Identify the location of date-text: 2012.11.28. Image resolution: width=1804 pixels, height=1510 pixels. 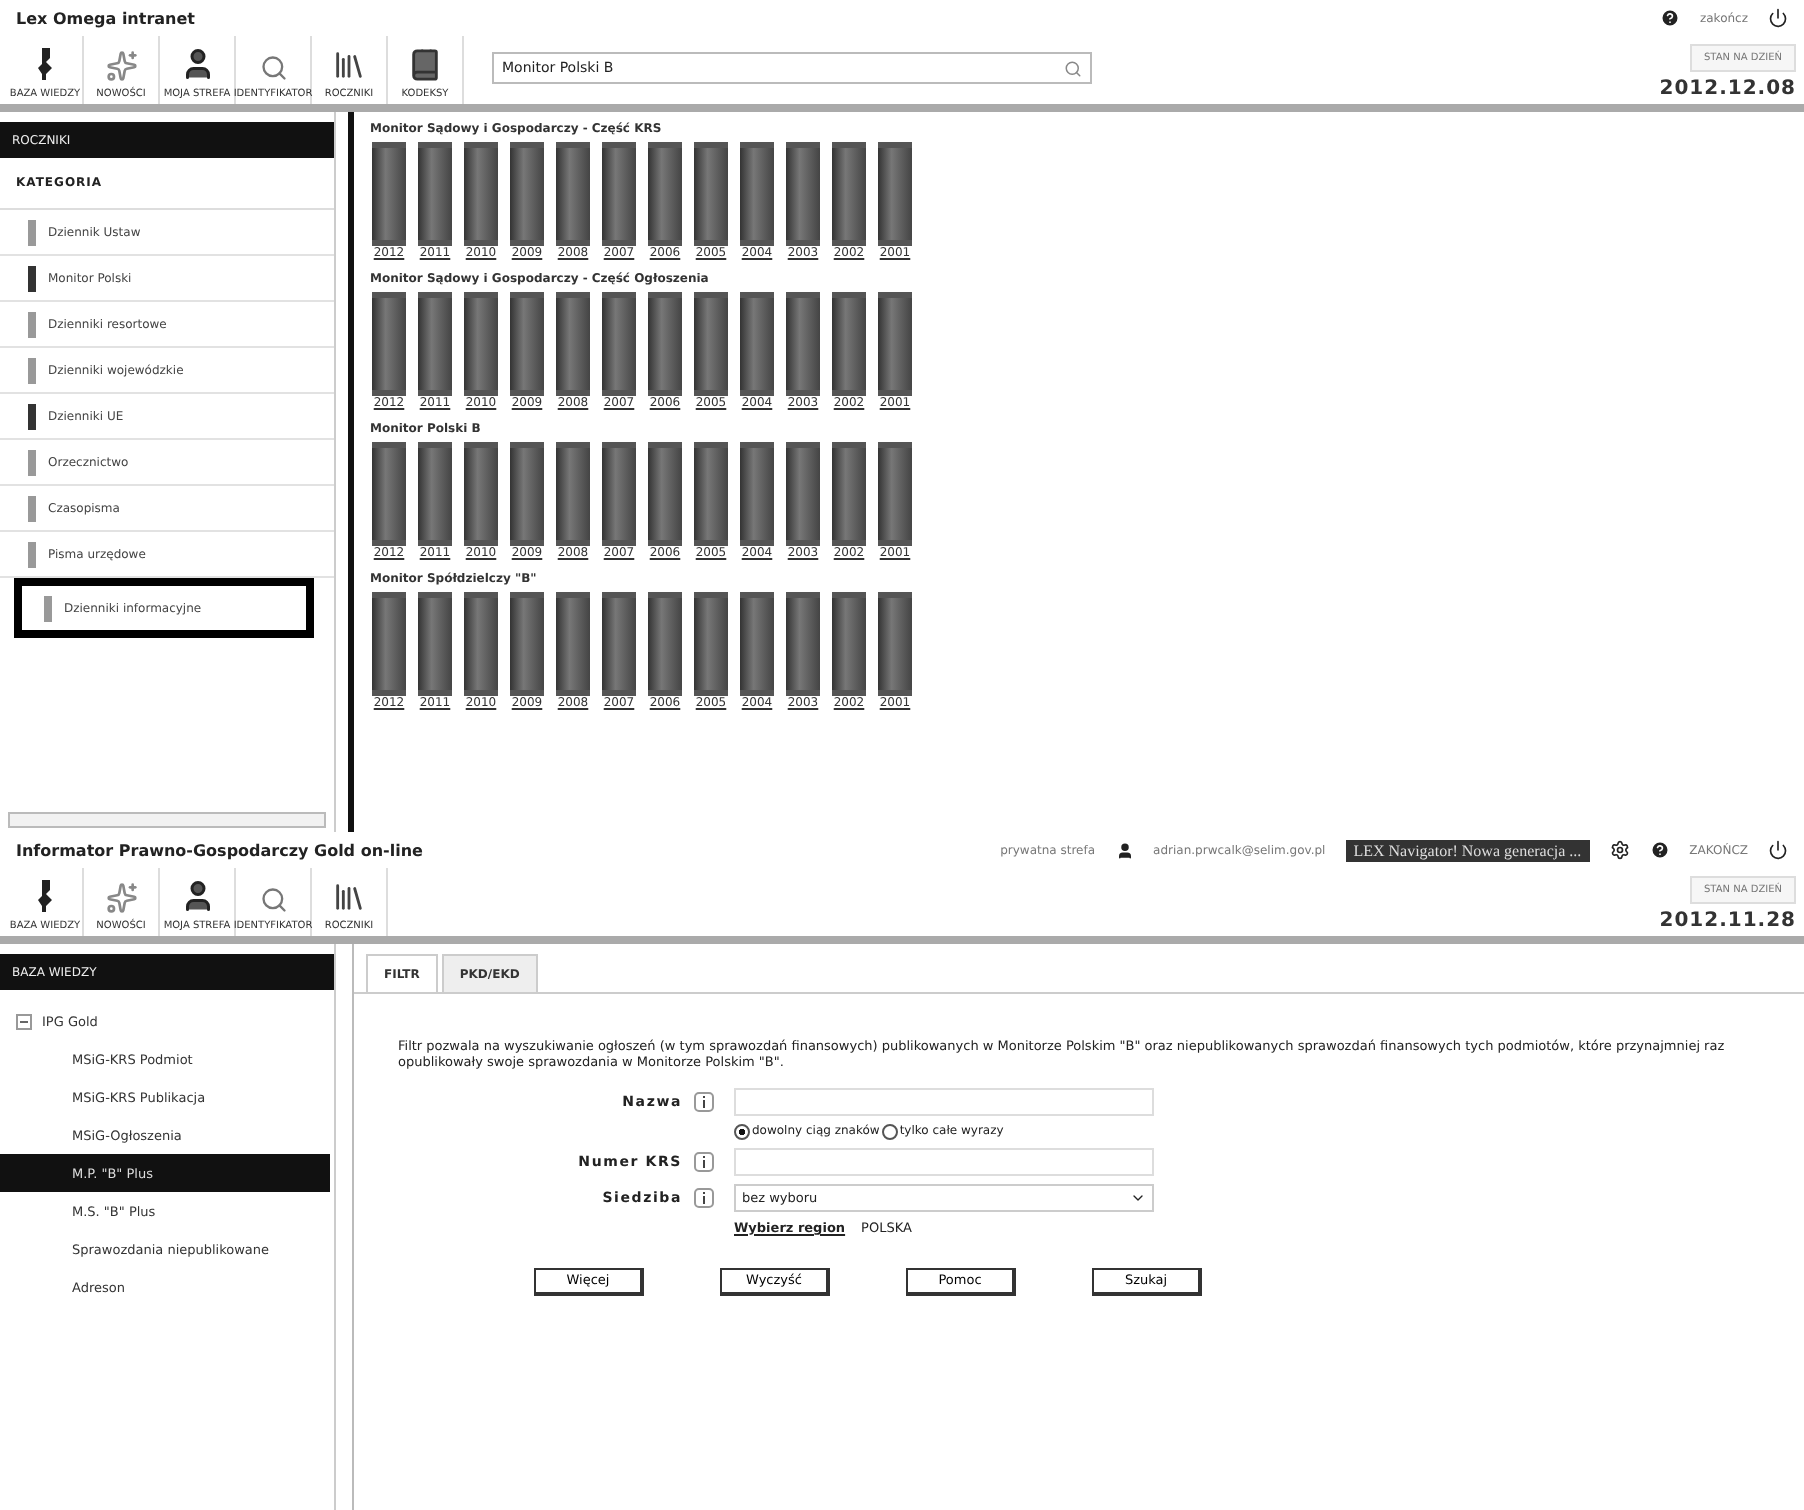
(1727, 921).